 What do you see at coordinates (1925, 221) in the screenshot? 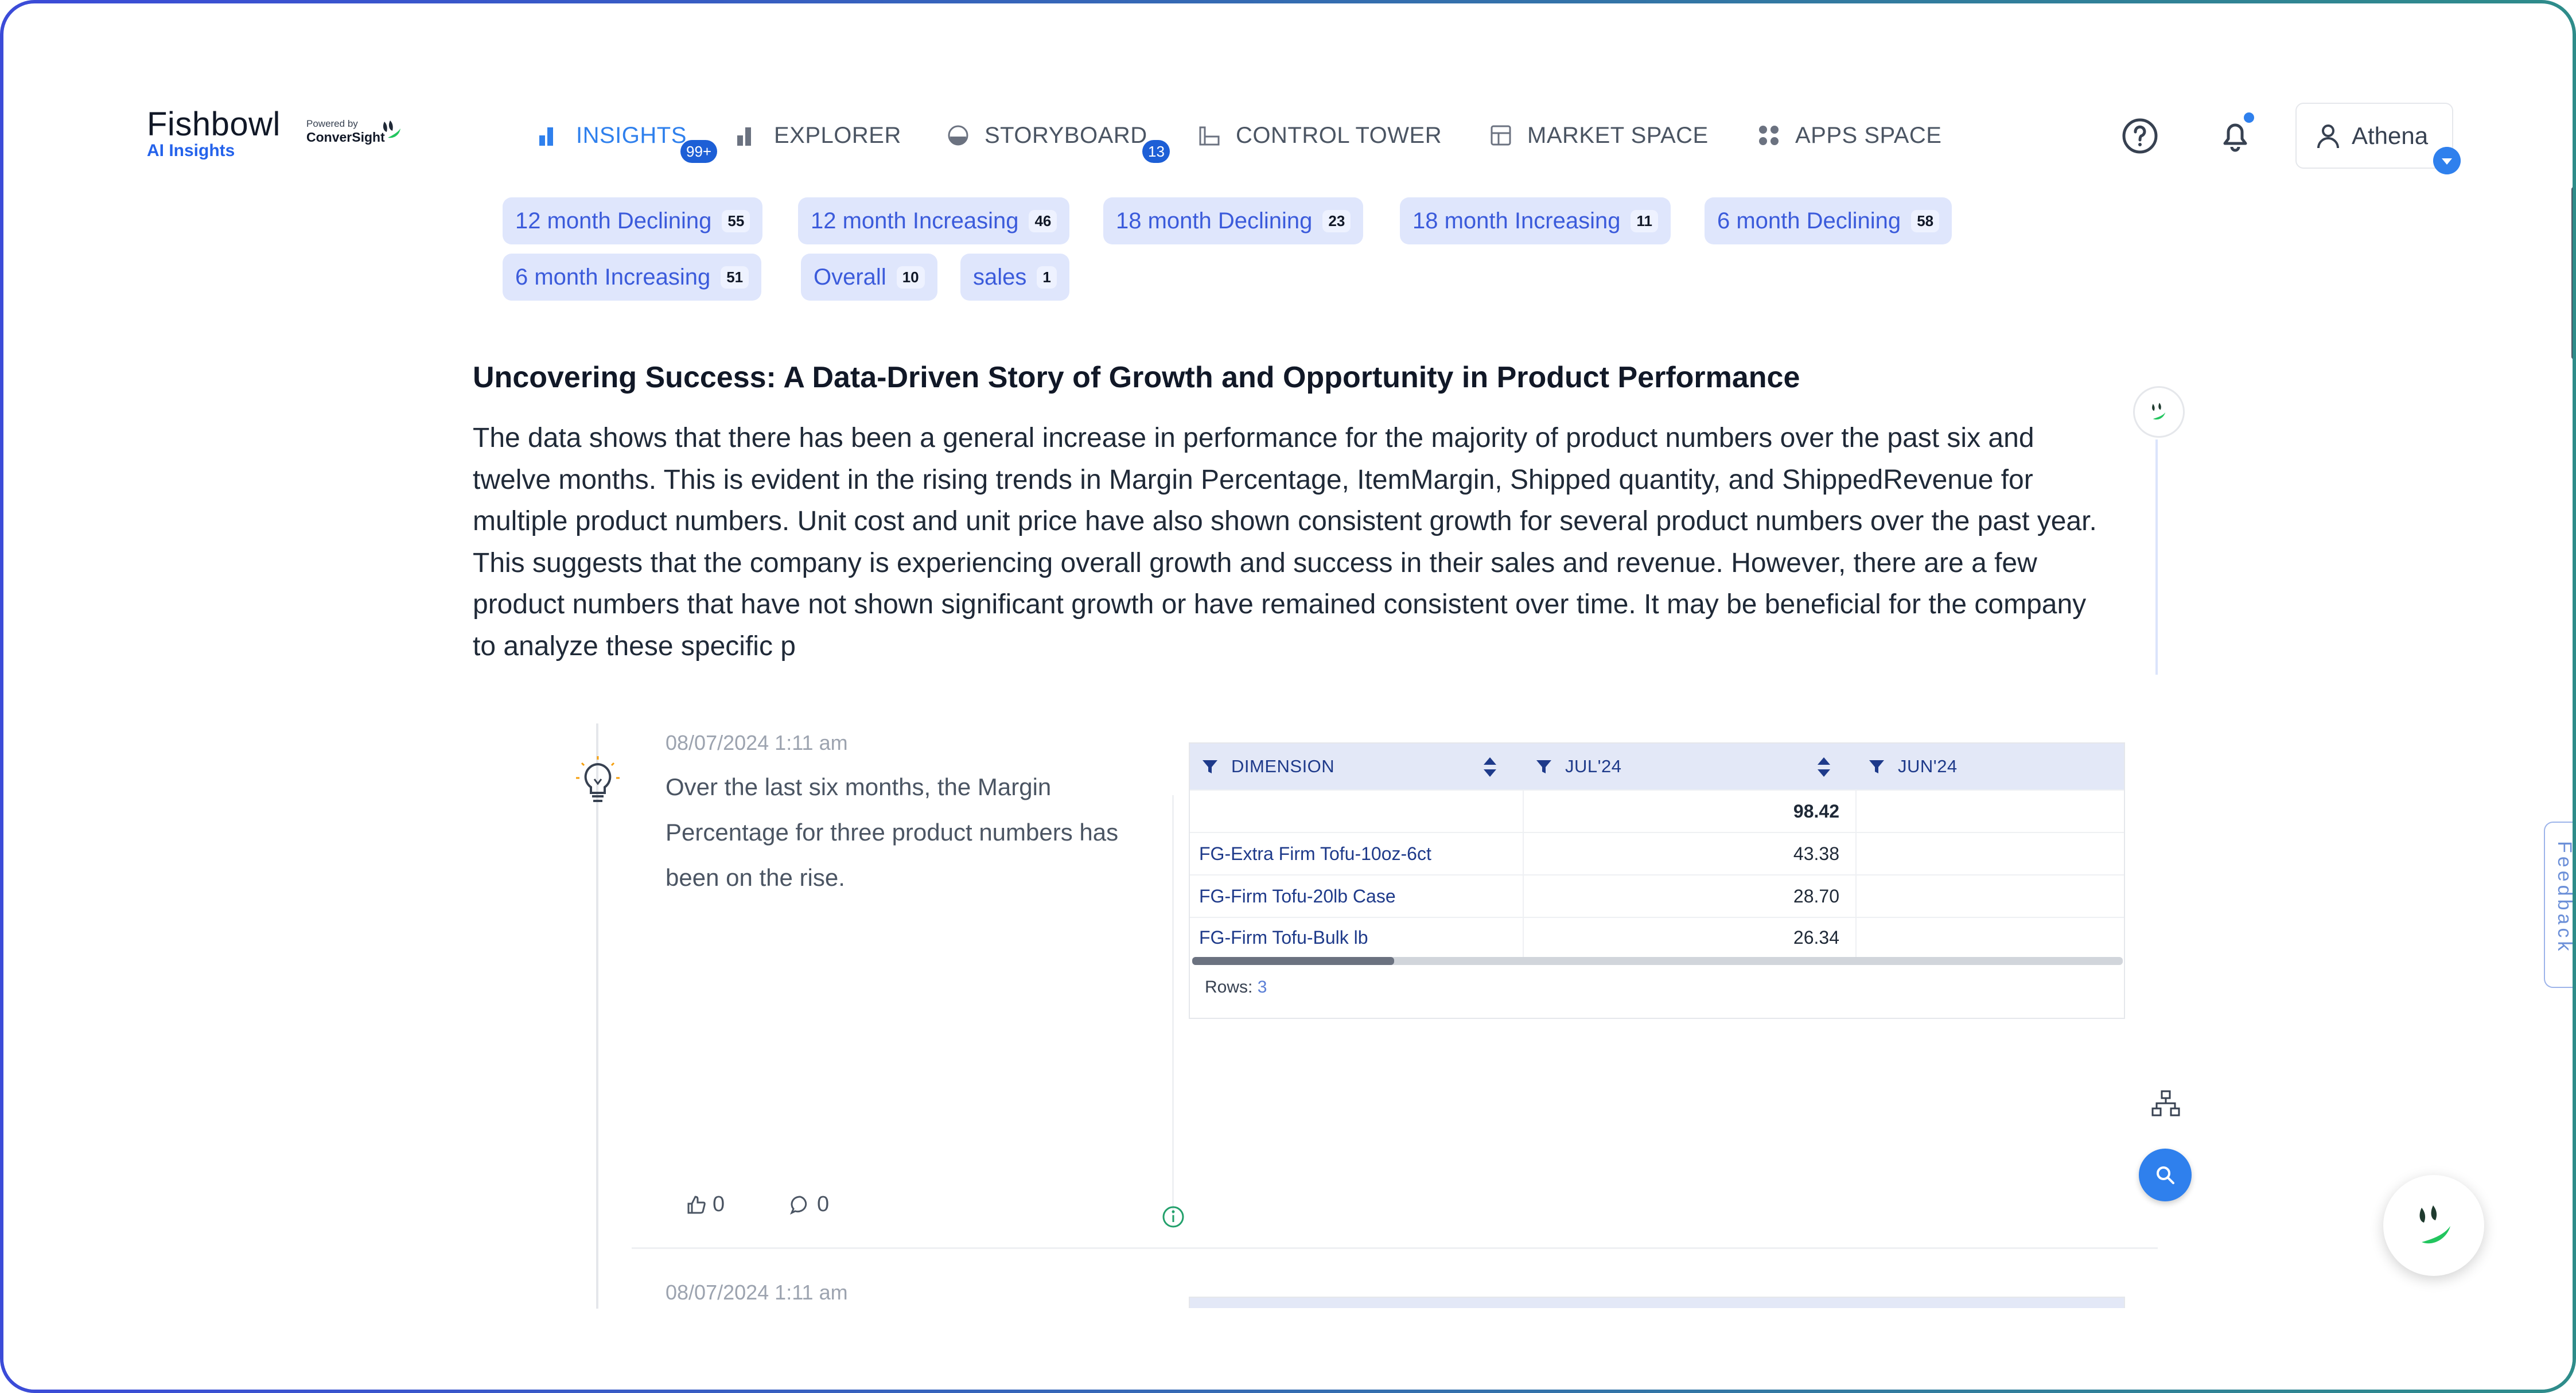
I see `chip-count: 58` at bounding box center [1925, 221].